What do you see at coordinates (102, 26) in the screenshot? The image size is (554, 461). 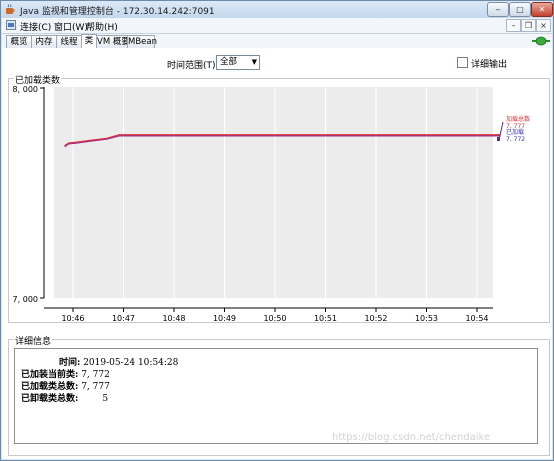 I see `menu-help: 帮助(H)` at bounding box center [102, 26].